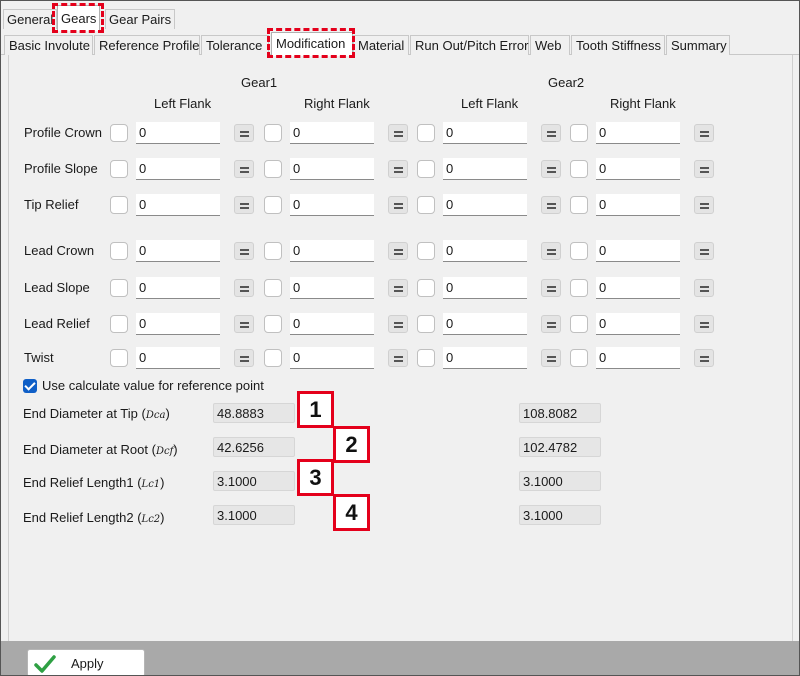 The height and width of the screenshot is (676, 800). I want to click on tab-reference-profile: Reference Profile, so click(147, 45).